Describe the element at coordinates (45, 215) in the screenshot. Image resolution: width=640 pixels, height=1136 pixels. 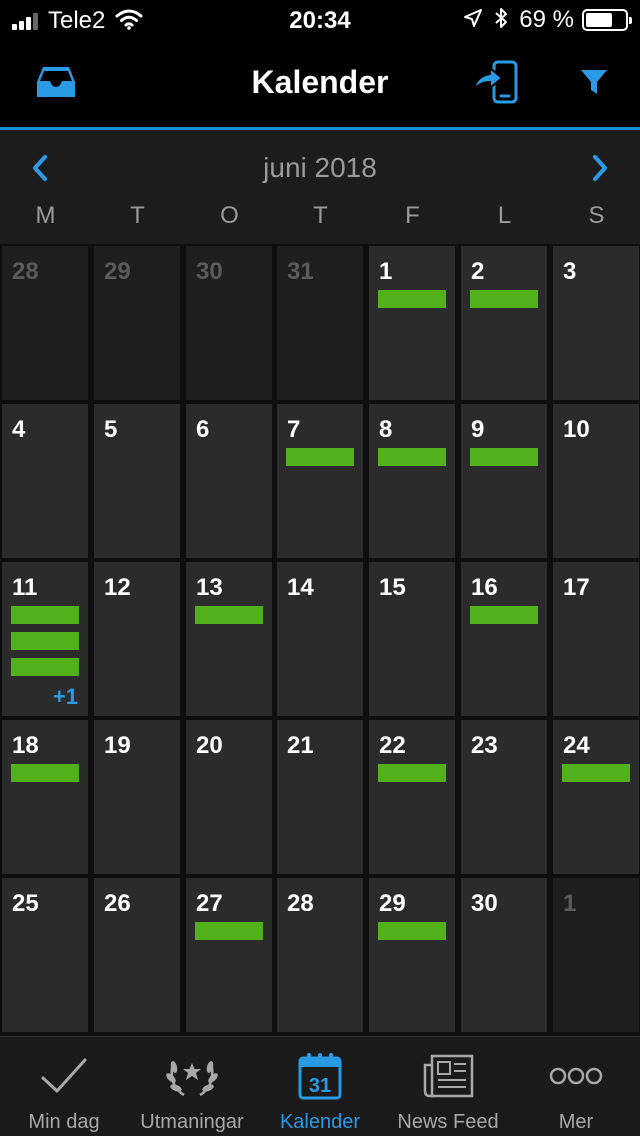
I see `weekday-label: M` at that location.